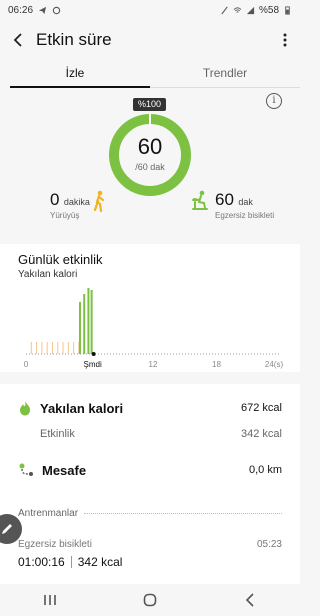 This screenshot has height=616, width=320. Describe the element at coordinates (237, 9) in the screenshot. I see `wifi-icon` at that location.